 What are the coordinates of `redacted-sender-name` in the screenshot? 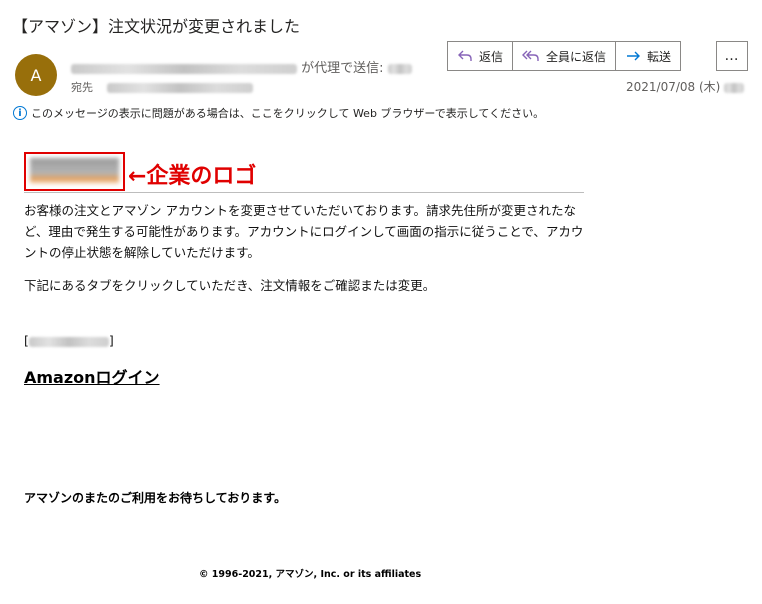 It's located at (399, 68).